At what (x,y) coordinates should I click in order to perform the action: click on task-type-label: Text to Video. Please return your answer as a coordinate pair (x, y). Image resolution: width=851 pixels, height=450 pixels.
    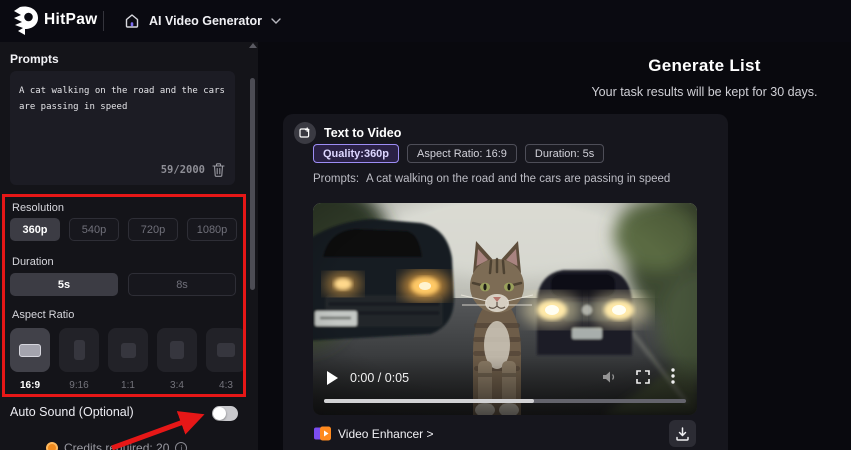
    Looking at the image, I should click on (363, 133).